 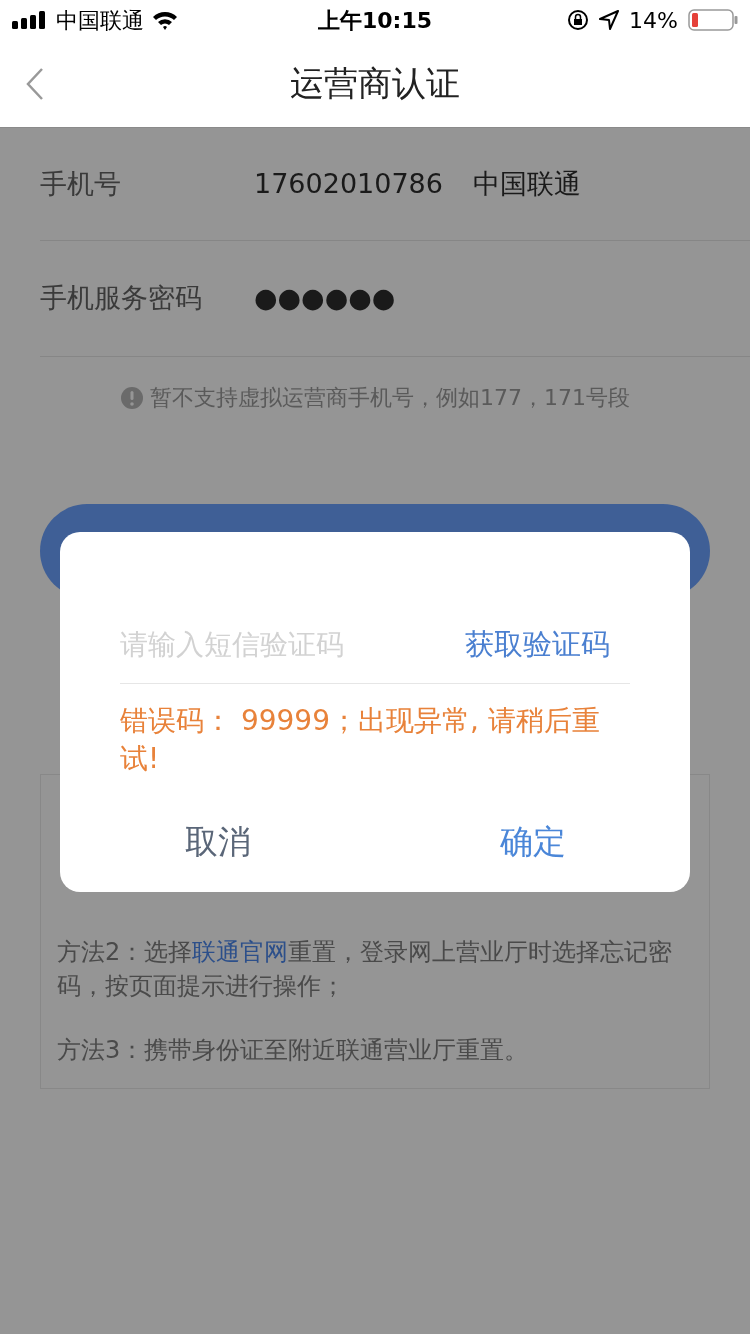 What do you see at coordinates (81, 183) in the screenshot?
I see `field-label: 手机号` at bounding box center [81, 183].